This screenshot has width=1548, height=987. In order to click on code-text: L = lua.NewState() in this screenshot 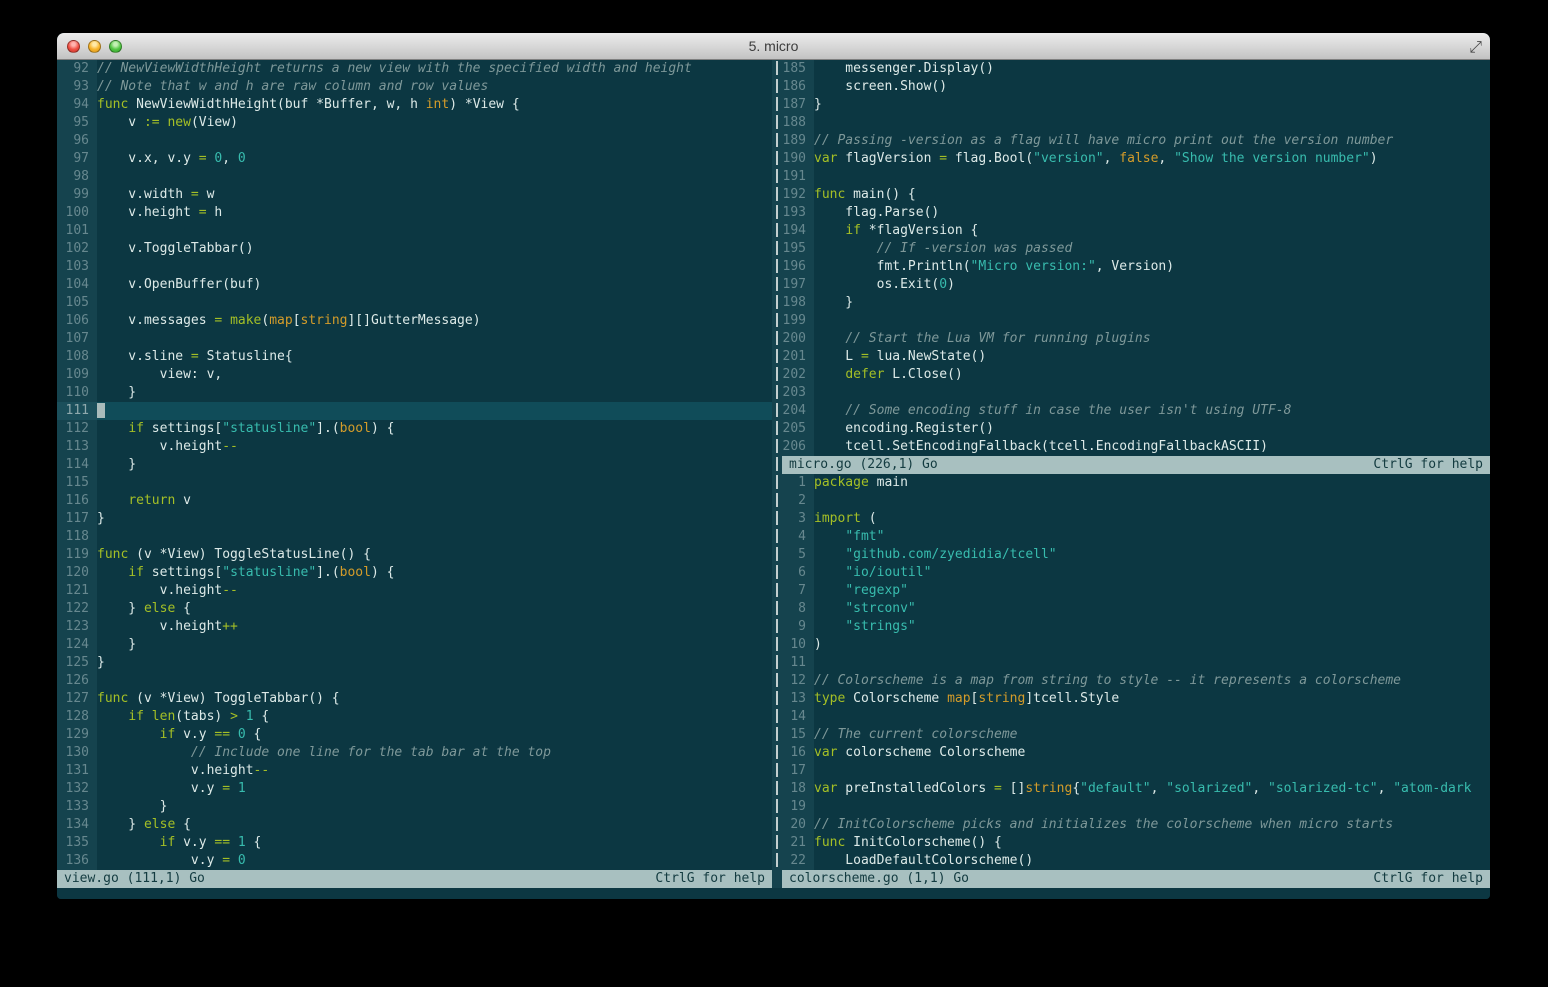, I will do `click(900, 356)`.